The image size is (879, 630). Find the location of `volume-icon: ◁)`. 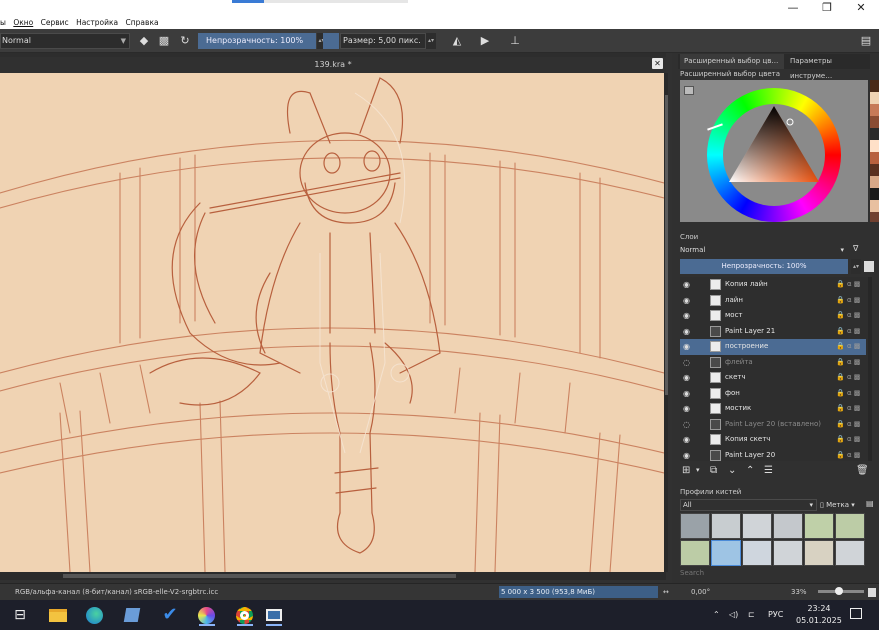

volume-icon: ◁) is located at coordinates (733, 614).